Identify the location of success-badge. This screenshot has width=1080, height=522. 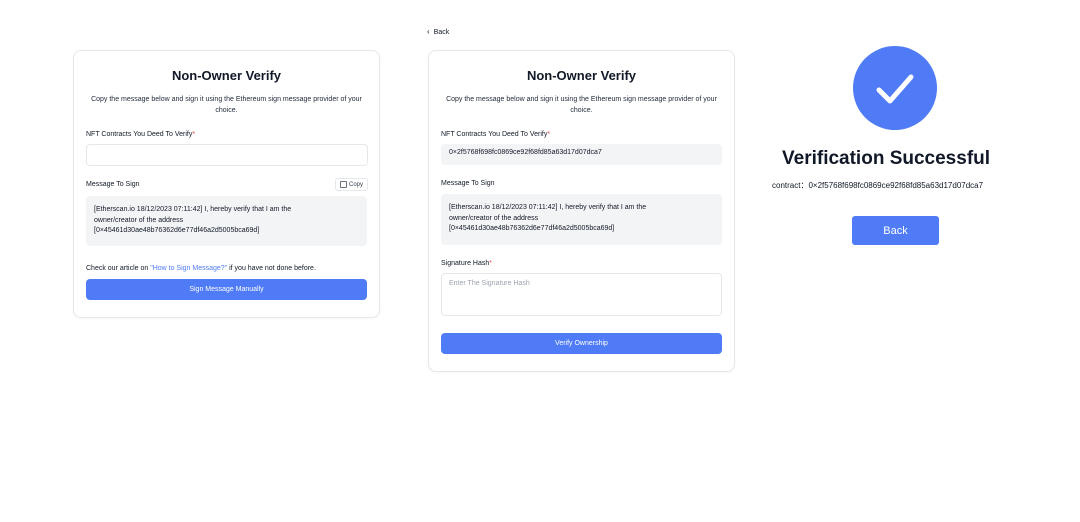
(895, 88).